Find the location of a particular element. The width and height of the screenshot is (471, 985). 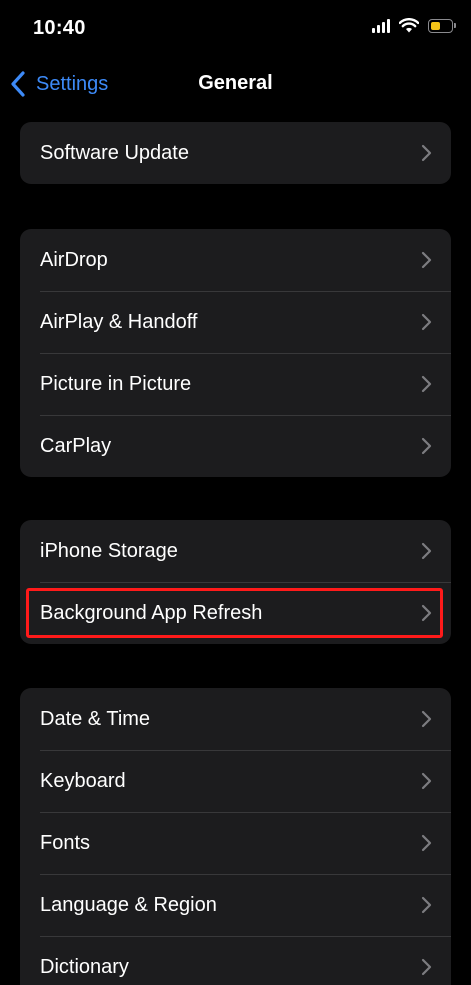

cellular-signal-icon is located at coordinates (381, 25).